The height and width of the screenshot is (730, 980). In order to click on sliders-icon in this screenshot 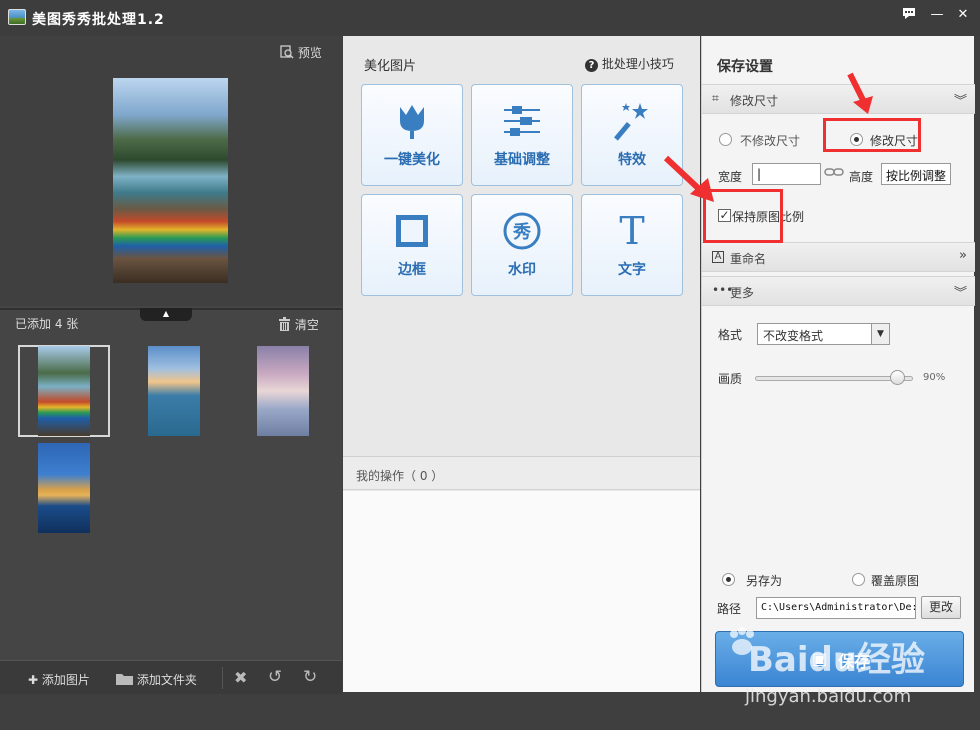, I will do `click(522, 125)`.